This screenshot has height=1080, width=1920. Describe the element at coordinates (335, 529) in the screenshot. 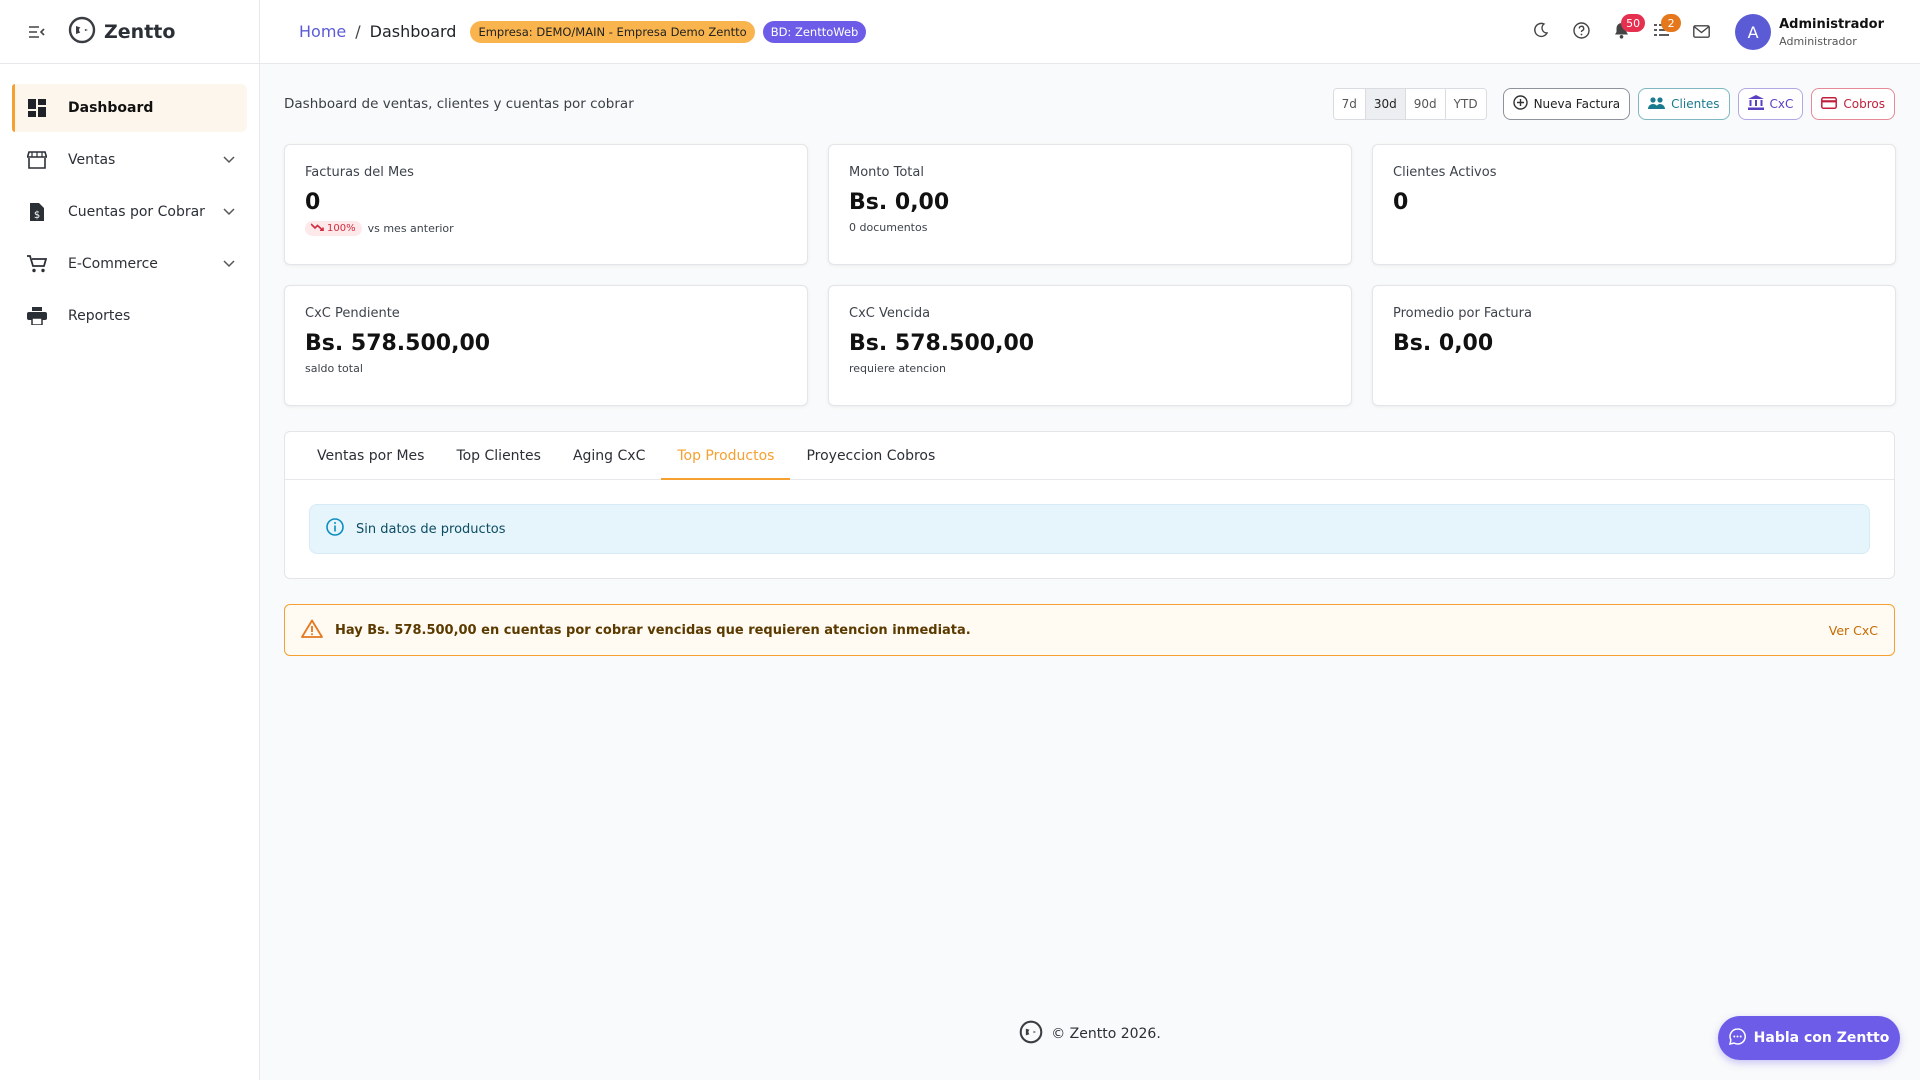

I see `info-icon` at that location.